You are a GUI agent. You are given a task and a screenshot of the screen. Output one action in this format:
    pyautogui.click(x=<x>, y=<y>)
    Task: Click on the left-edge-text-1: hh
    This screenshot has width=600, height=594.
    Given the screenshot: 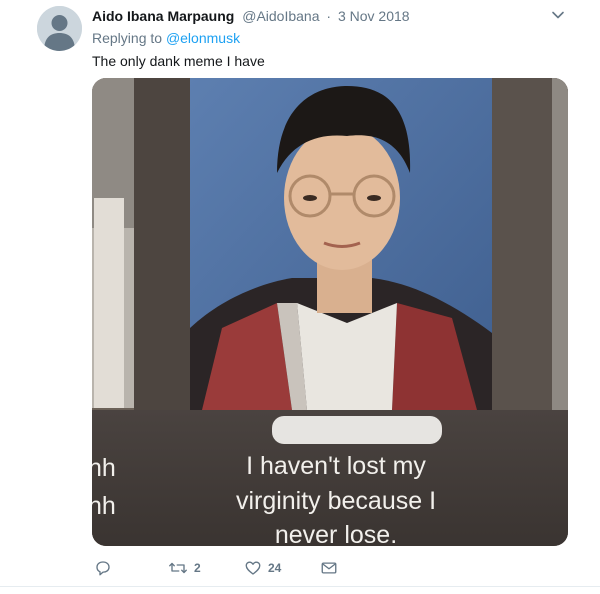 What is the action you would take?
    pyautogui.click(x=104, y=468)
    